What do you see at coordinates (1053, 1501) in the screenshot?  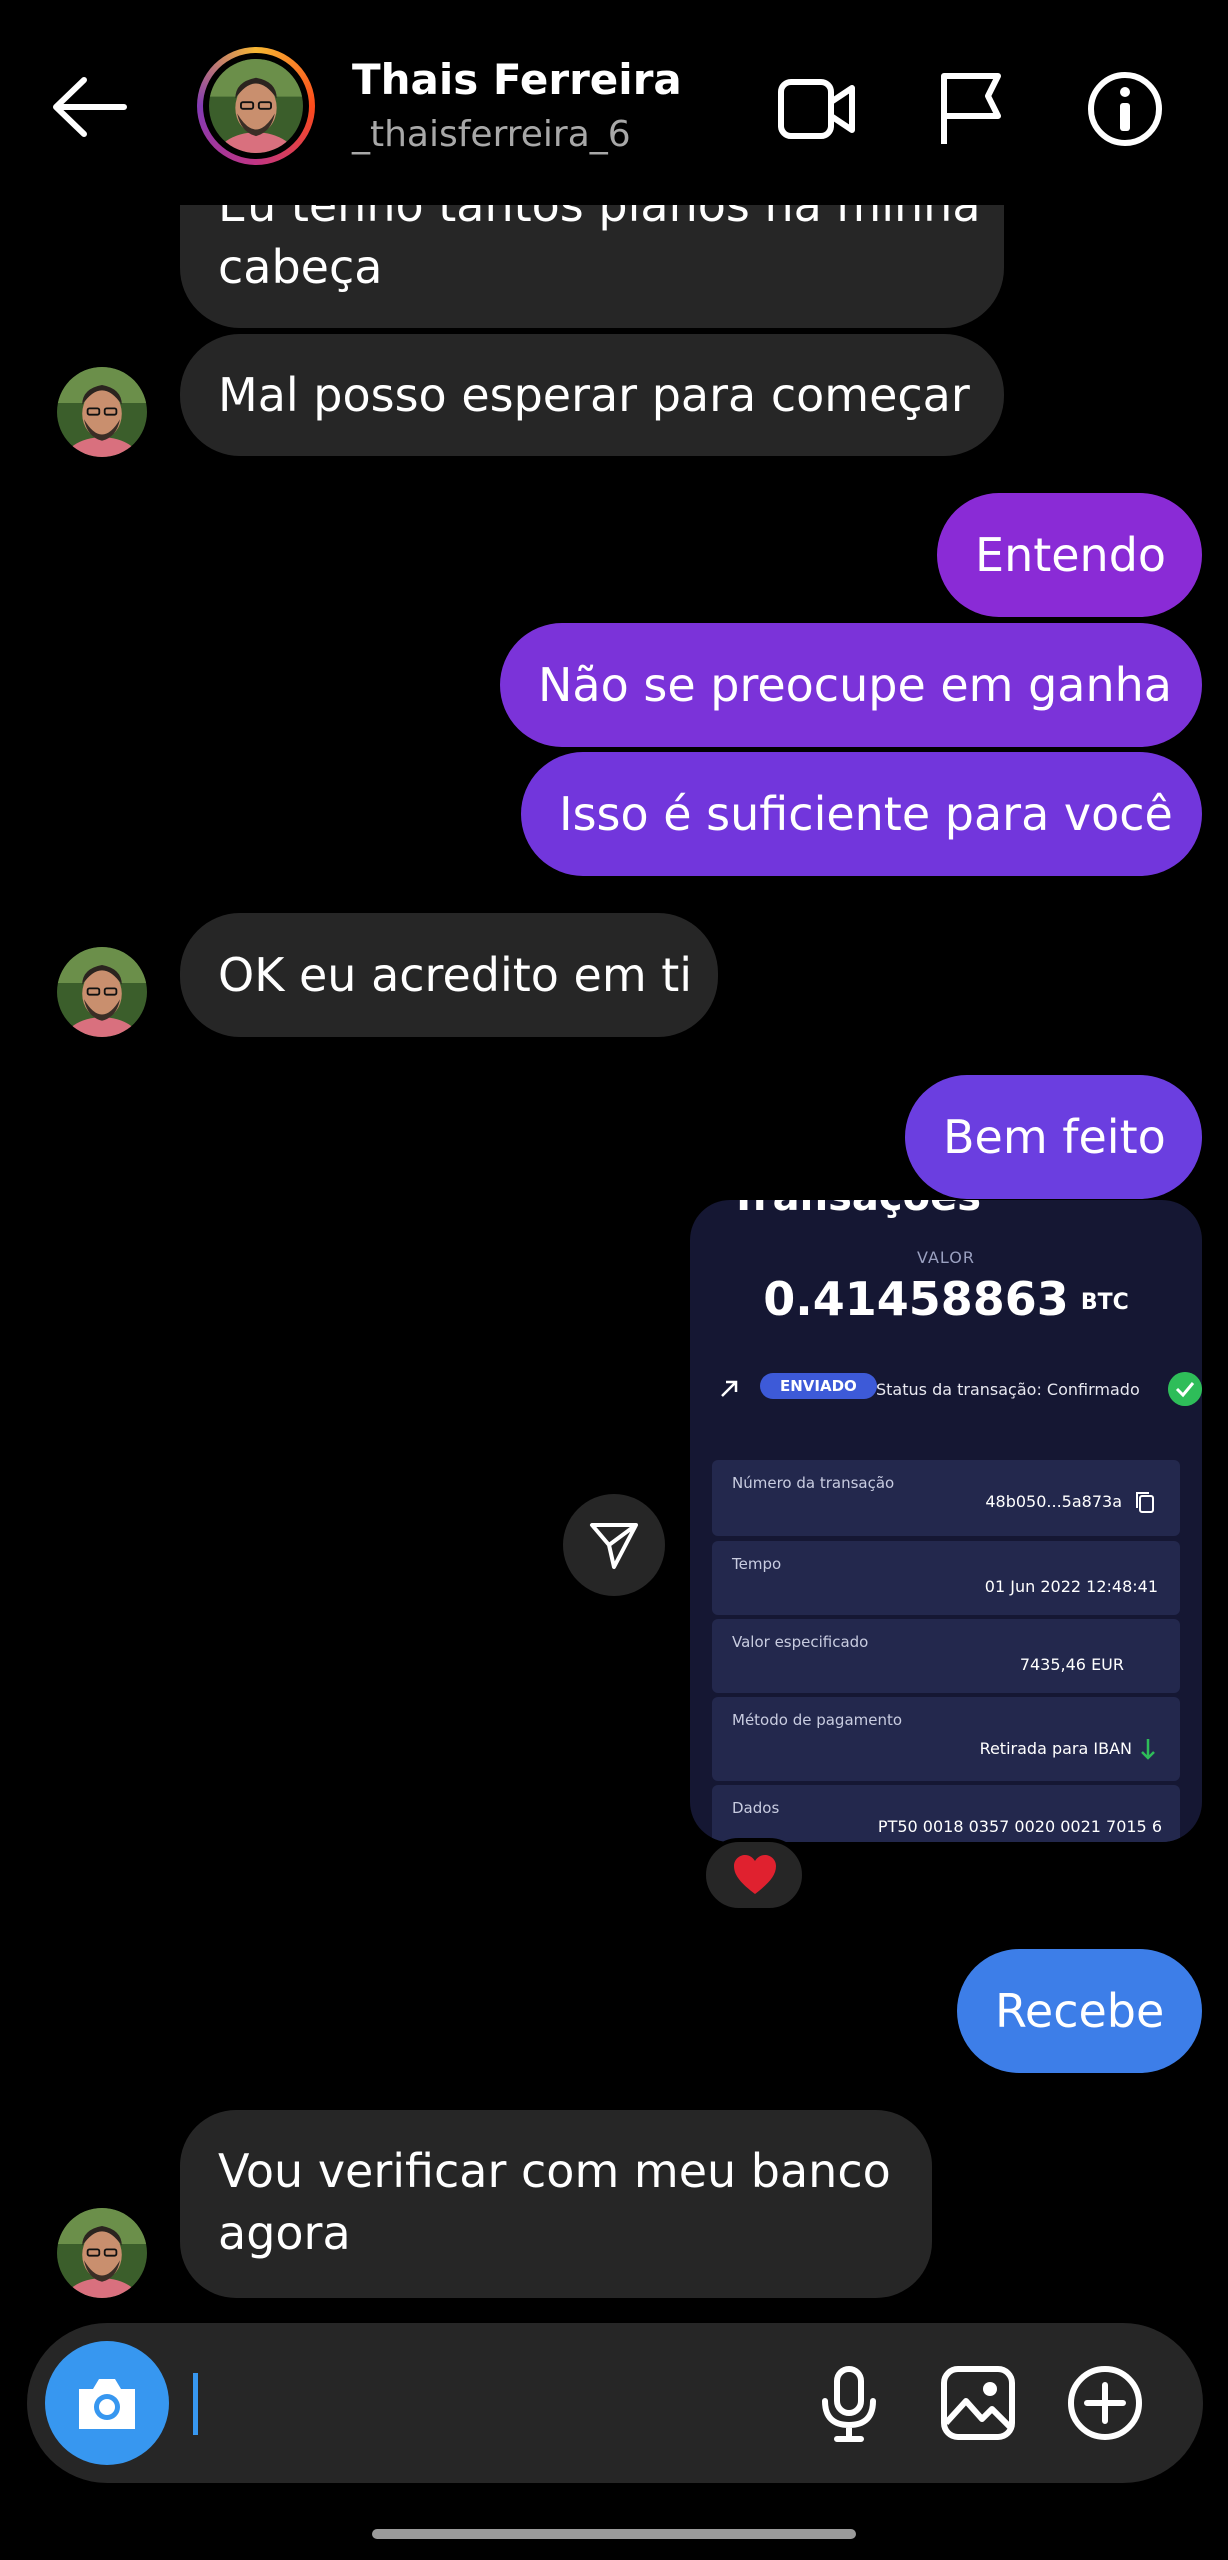 I see `row-value: 48b050...5a873a` at bounding box center [1053, 1501].